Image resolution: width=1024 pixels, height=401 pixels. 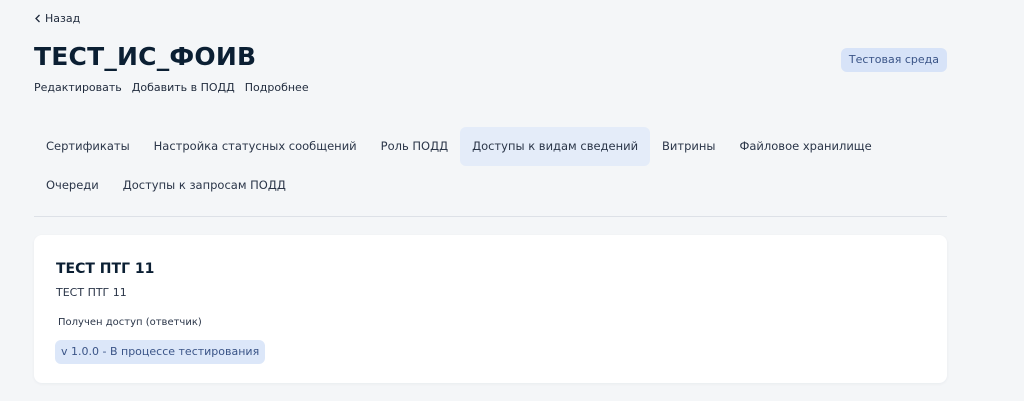 I want to click on tab-certificates: Сертификаты, so click(x=88, y=146).